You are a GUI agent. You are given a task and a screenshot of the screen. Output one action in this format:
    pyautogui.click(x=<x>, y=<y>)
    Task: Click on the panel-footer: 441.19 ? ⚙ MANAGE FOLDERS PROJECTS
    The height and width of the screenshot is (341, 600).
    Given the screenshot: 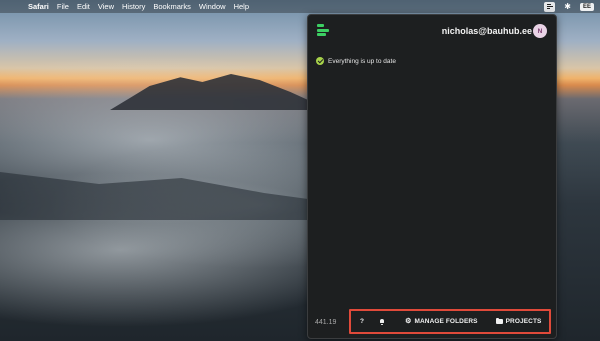 What is the action you would take?
    pyautogui.click(x=432, y=323)
    